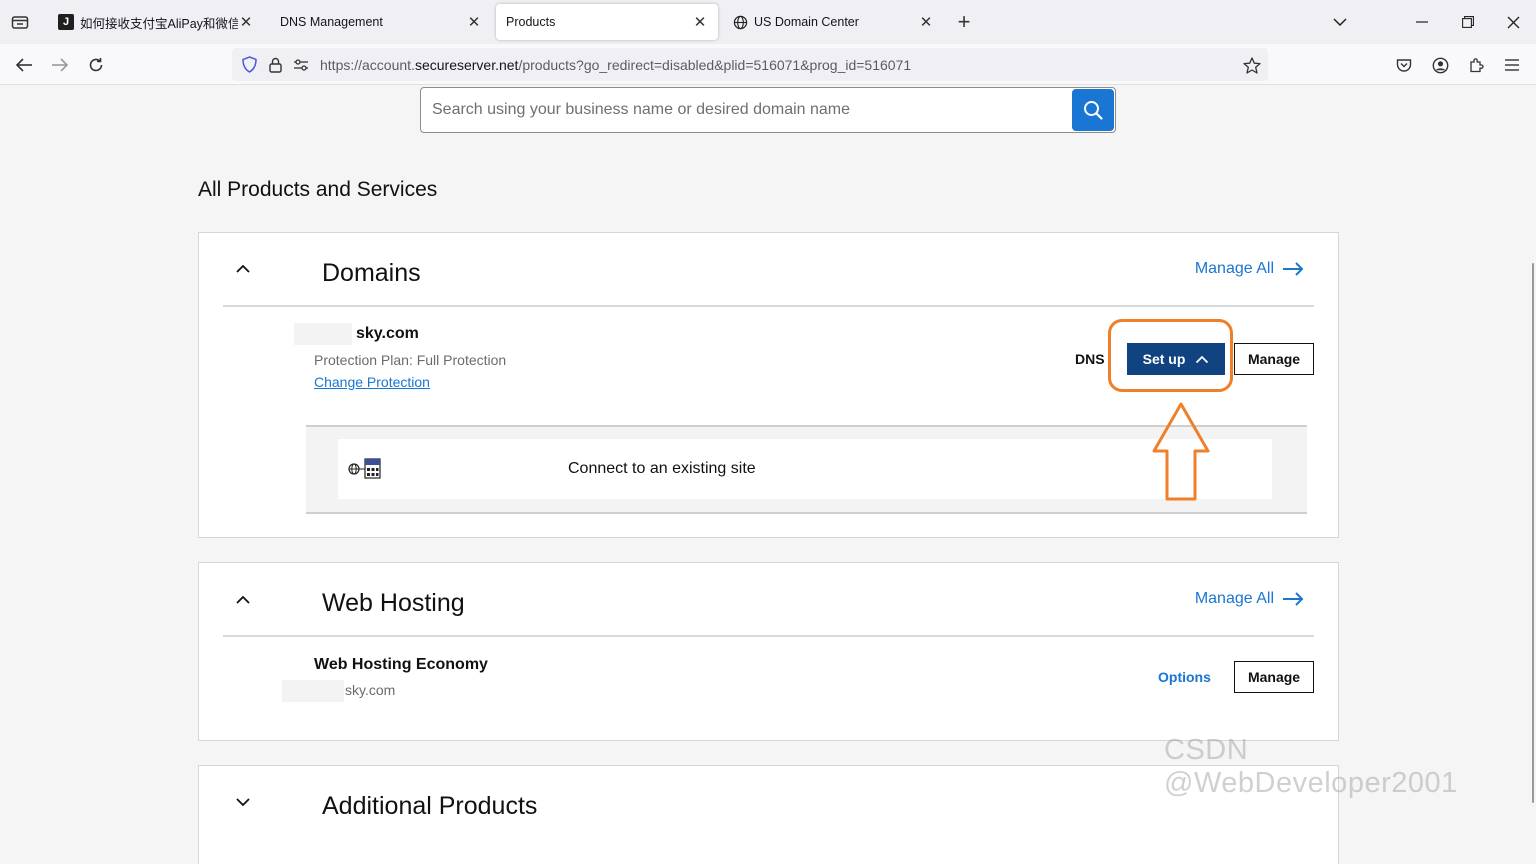 The height and width of the screenshot is (864, 1536). I want to click on bookmark-star-icon, so click(1252, 65).